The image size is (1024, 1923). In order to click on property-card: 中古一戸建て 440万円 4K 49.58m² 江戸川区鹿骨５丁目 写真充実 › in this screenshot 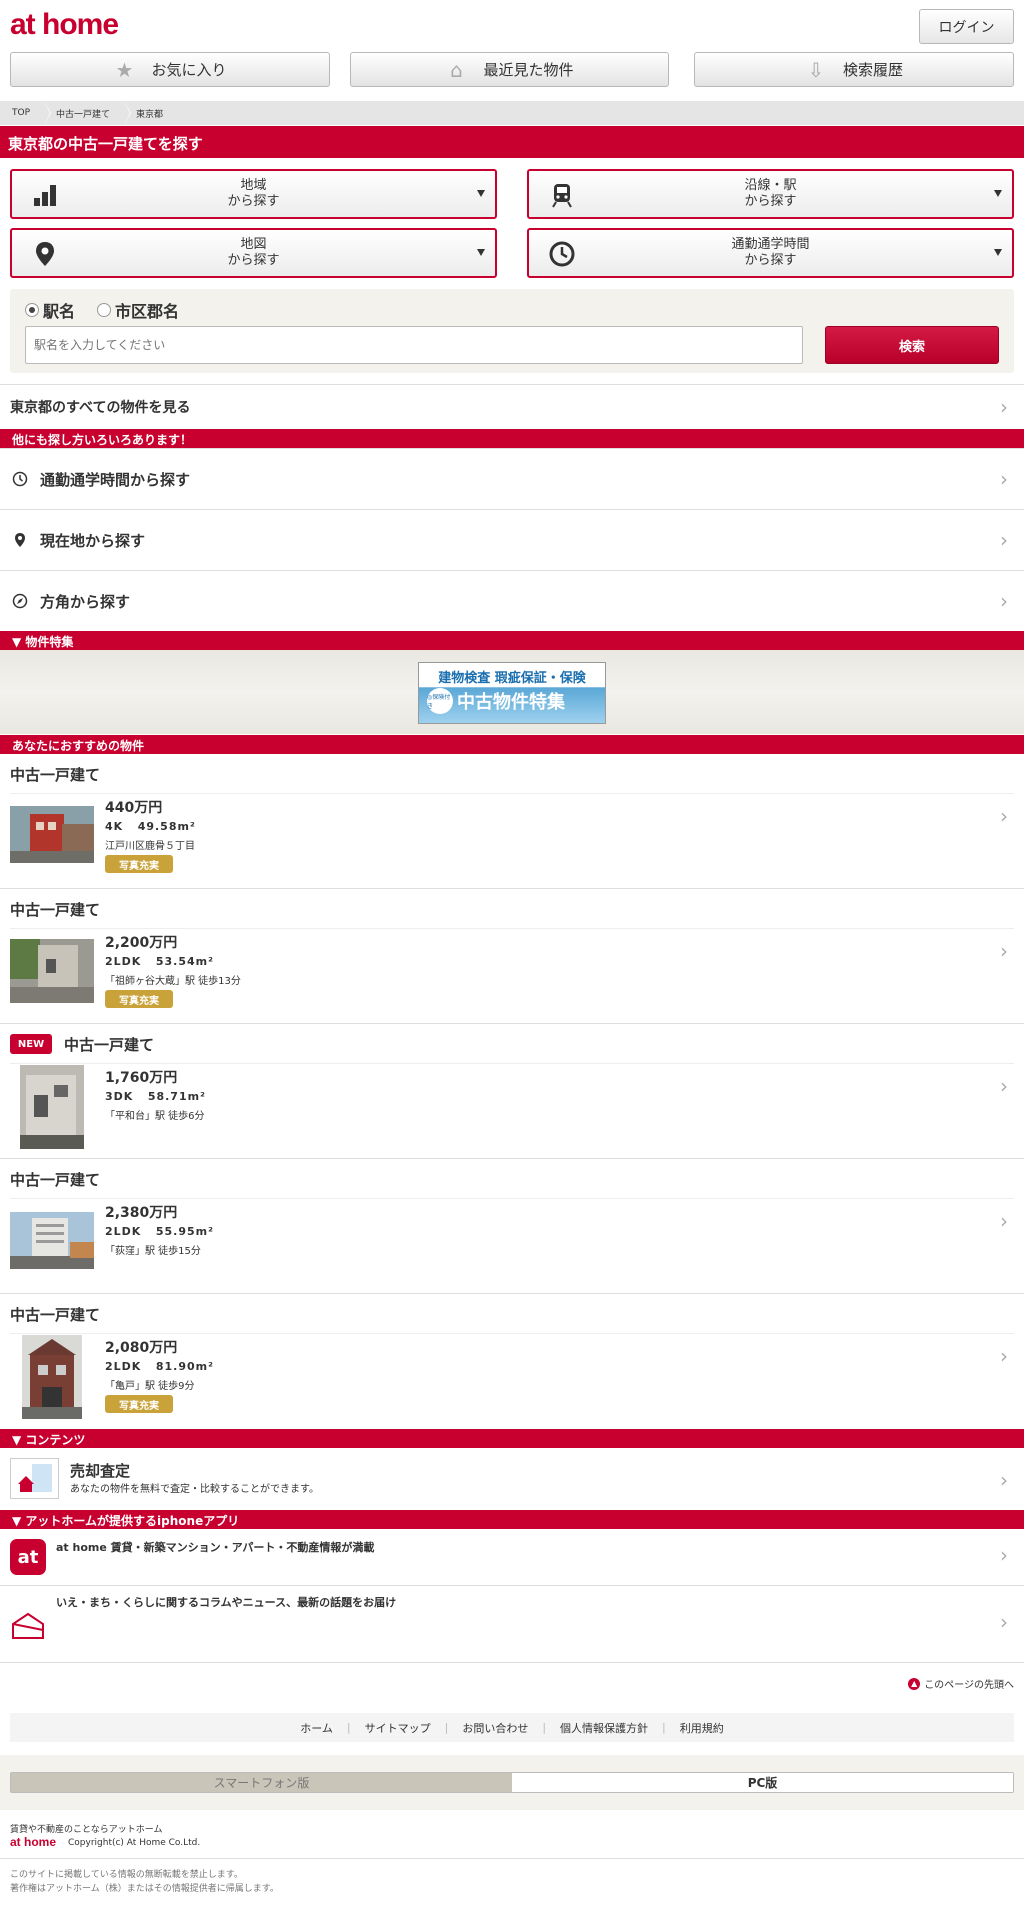, I will do `click(512, 821)`.